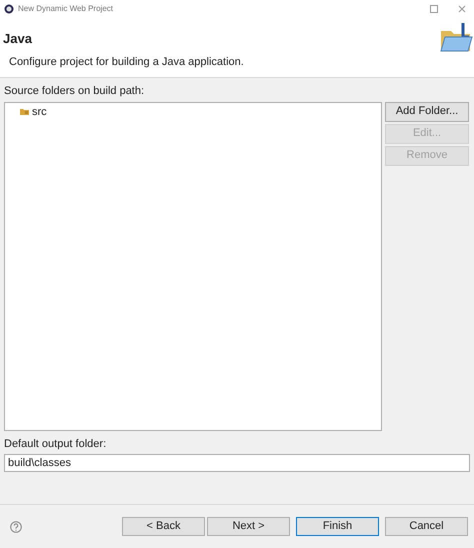 This screenshot has height=548, width=474. Describe the element at coordinates (248, 526) in the screenshot. I see `footer-button: Next >` at that location.